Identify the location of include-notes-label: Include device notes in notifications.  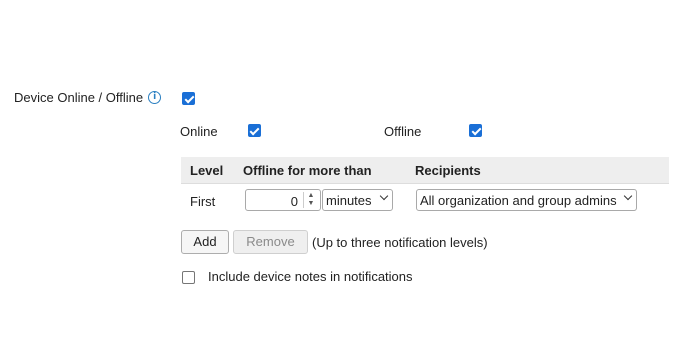
(310, 276).